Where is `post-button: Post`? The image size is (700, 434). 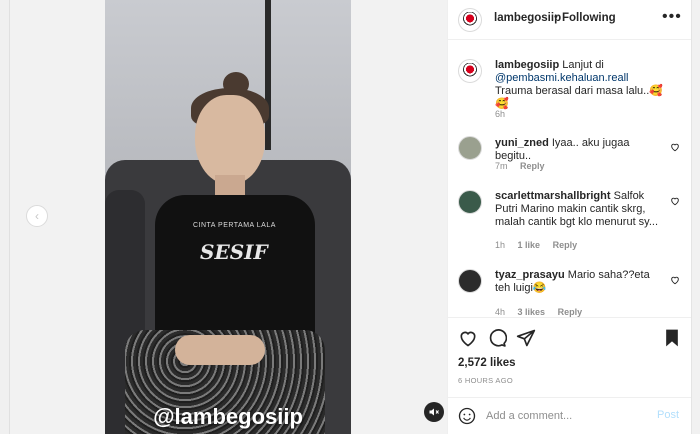
post-button: Post is located at coordinates (668, 415).